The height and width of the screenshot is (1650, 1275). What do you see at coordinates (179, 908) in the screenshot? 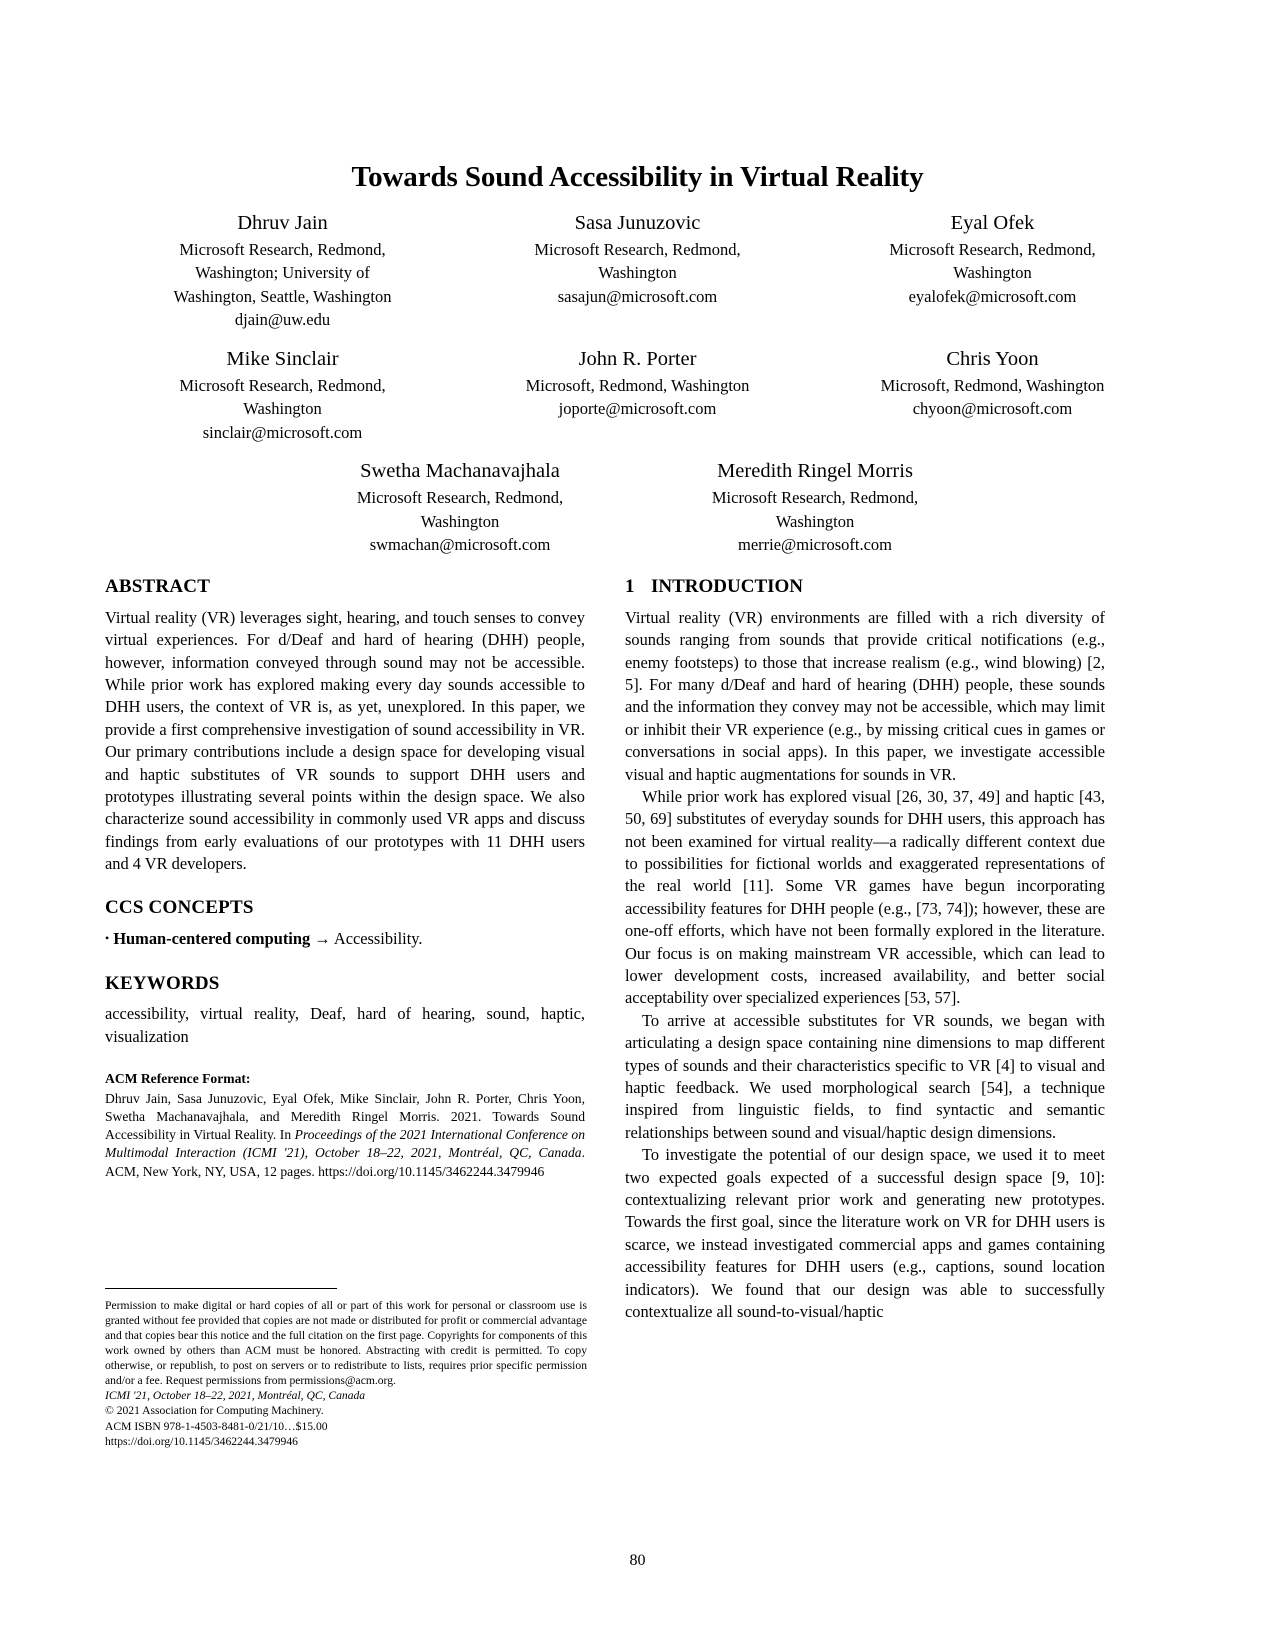
I see `ccs-heading: CCS CONCEPTS` at bounding box center [179, 908].